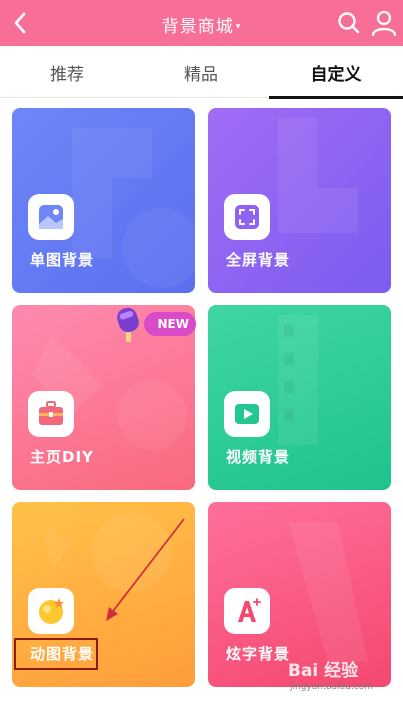 The image size is (403, 702). What do you see at coordinates (62, 457) in the screenshot?
I see `card-label: 主页DIY` at bounding box center [62, 457].